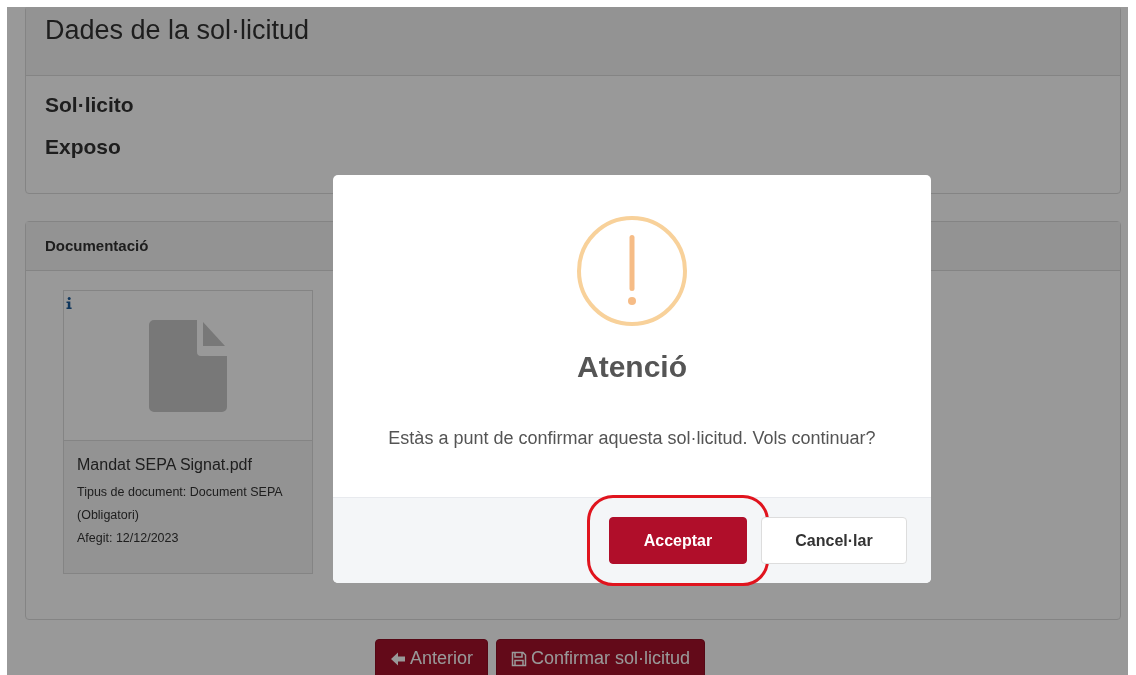 The image size is (1136, 675). I want to click on warning-icon, so click(632, 271).